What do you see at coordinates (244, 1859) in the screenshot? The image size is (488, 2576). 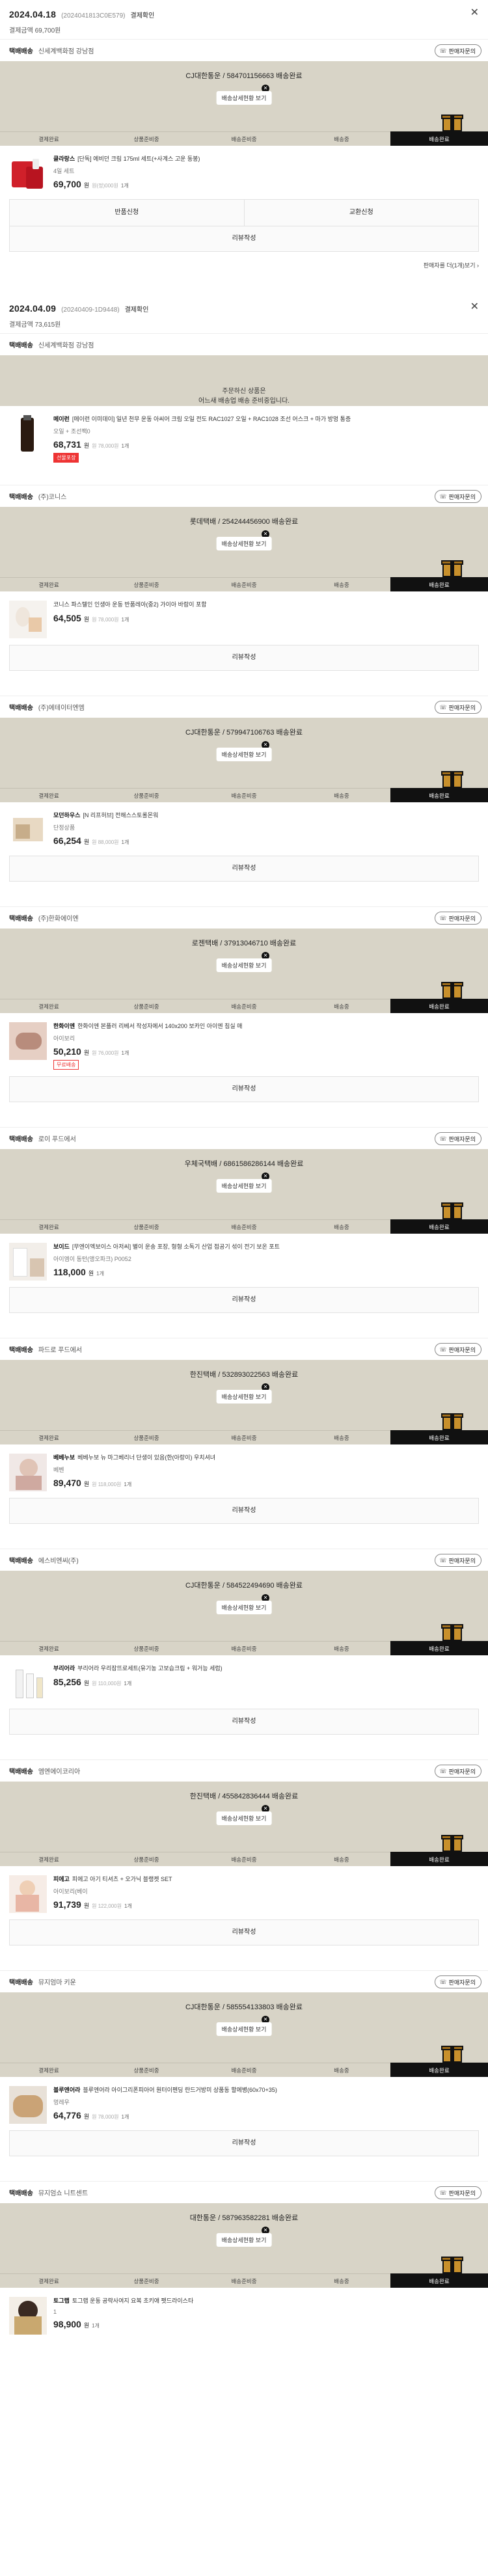 I see `delivery-steps: 결제완료 상품준비중 배송준비중 배송중 배송완료` at bounding box center [244, 1859].